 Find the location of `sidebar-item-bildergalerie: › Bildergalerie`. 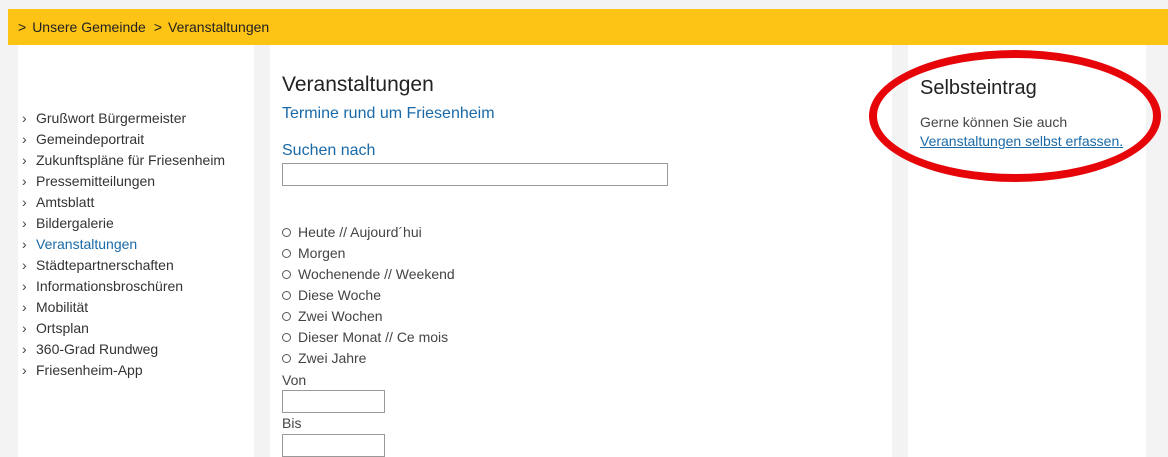

sidebar-item-bildergalerie: › Bildergalerie is located at coordinates (123, 223).